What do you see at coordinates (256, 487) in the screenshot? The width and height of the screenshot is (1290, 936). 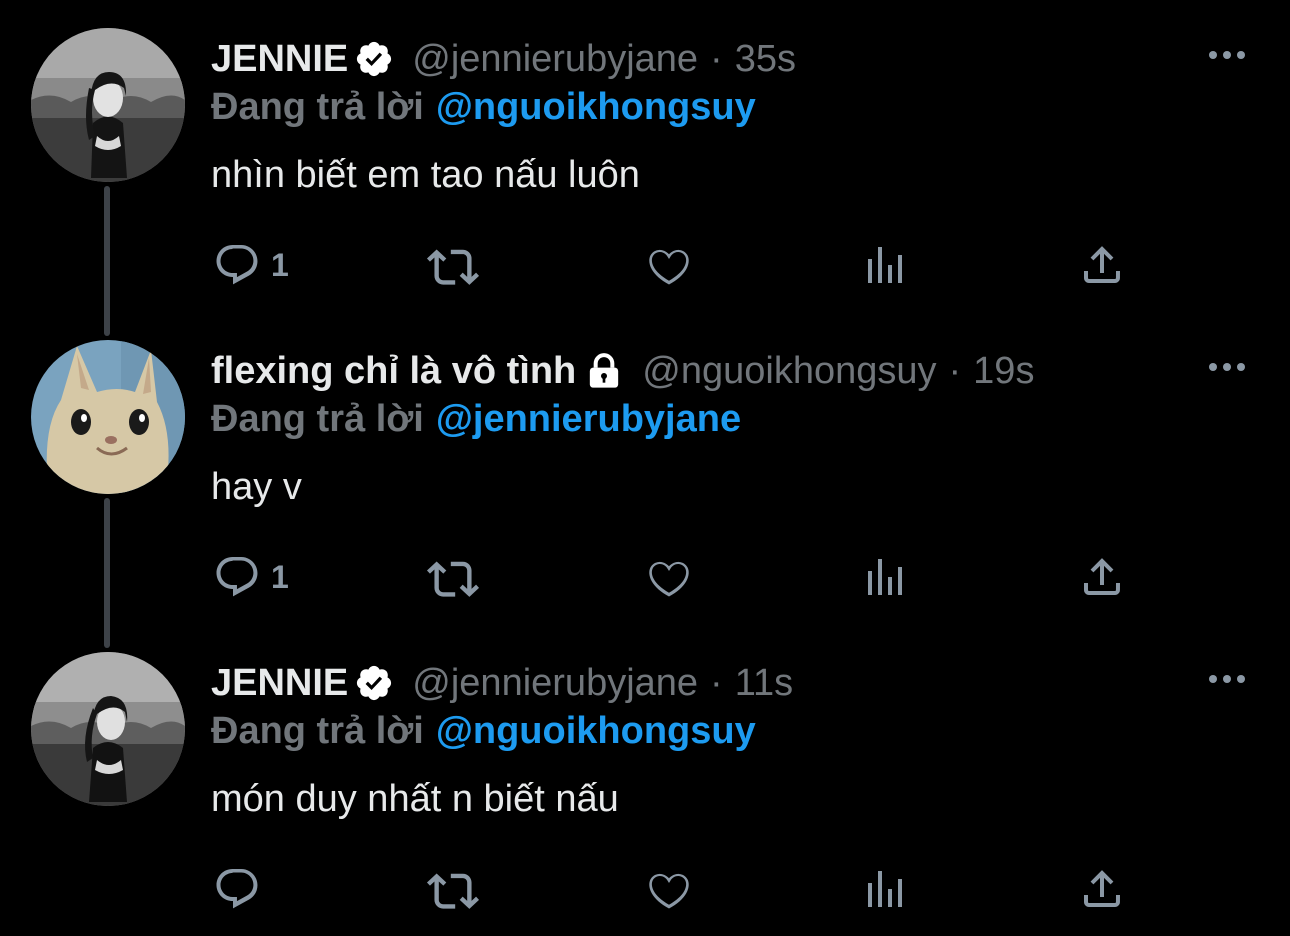 I see `tweet-text: hay v` at bounding box center [256, 487].